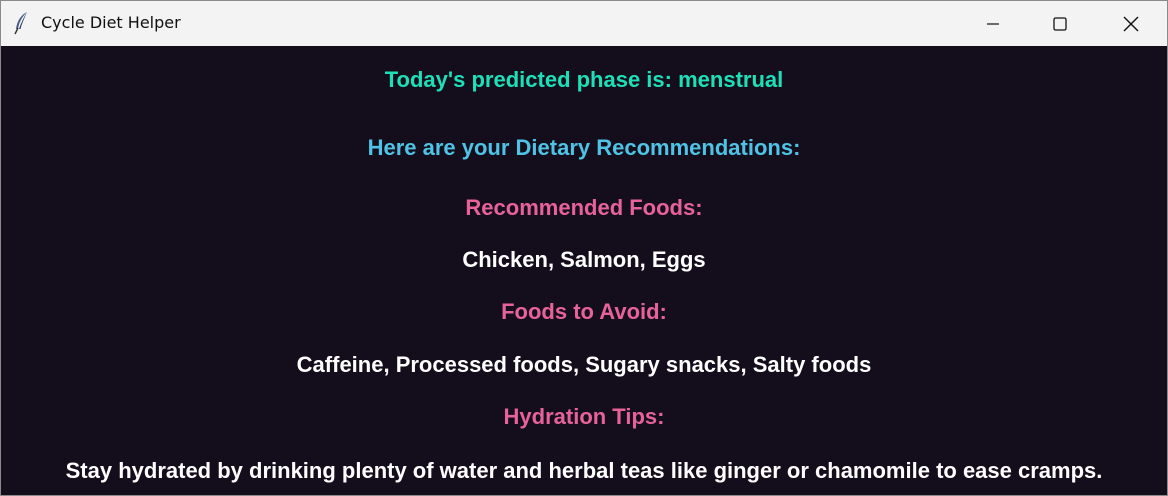  What do you see at coordinates (111, 22) in the screenshot?
I see `window-title: Cycle Diet Helper` at bounding box center [111, 22].